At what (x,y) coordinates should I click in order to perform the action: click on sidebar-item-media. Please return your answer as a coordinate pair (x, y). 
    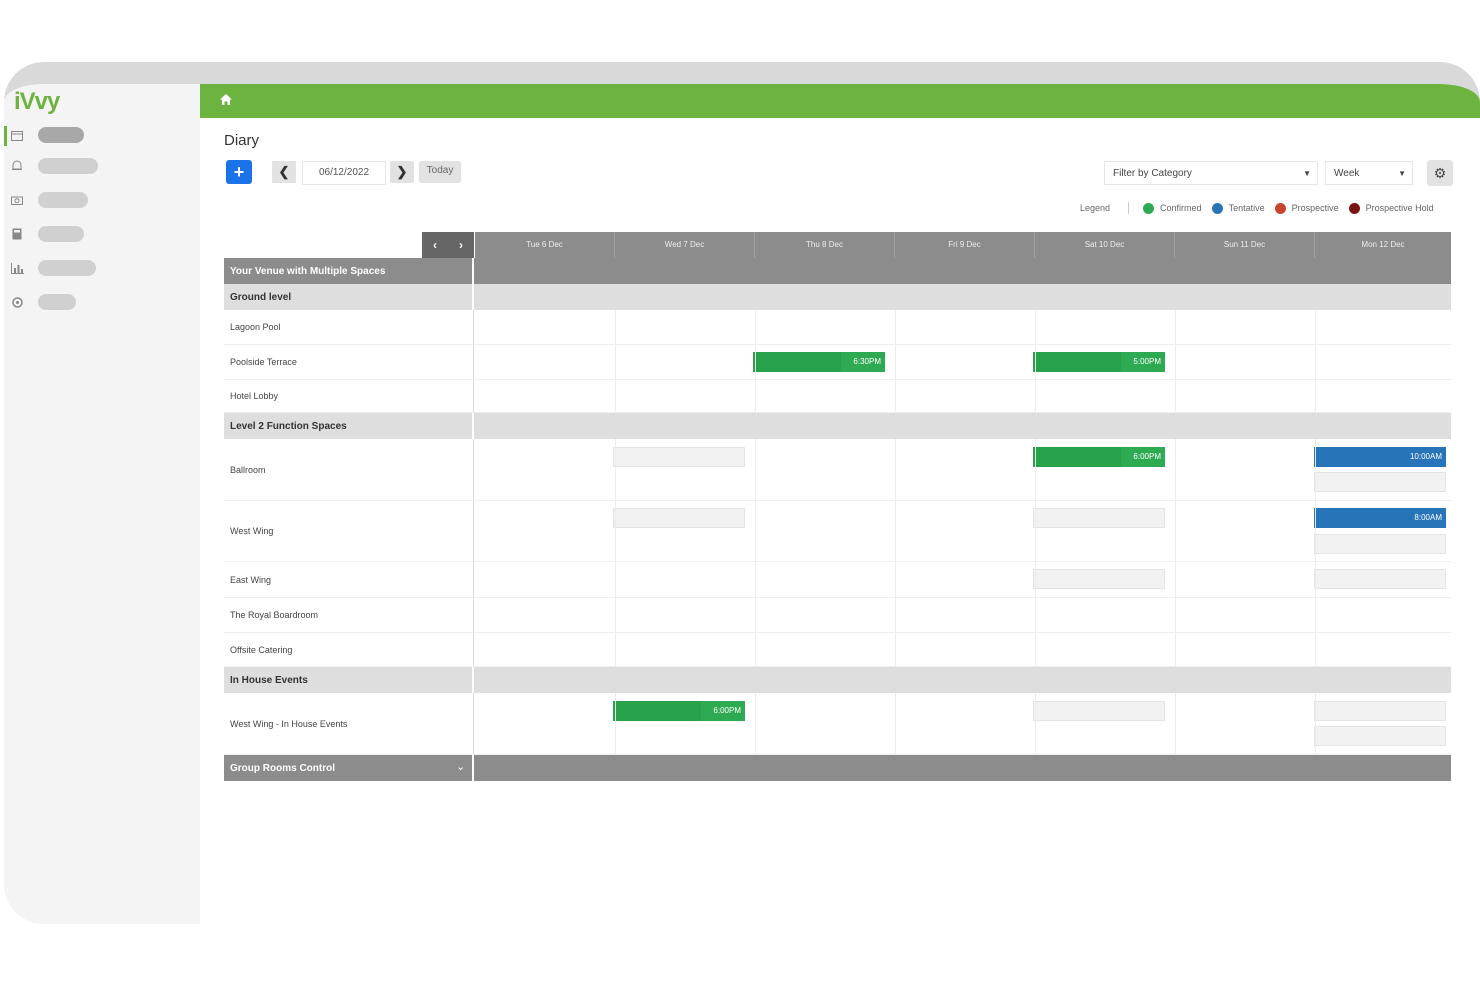
    Looking at the image, I should click on (49, 200).